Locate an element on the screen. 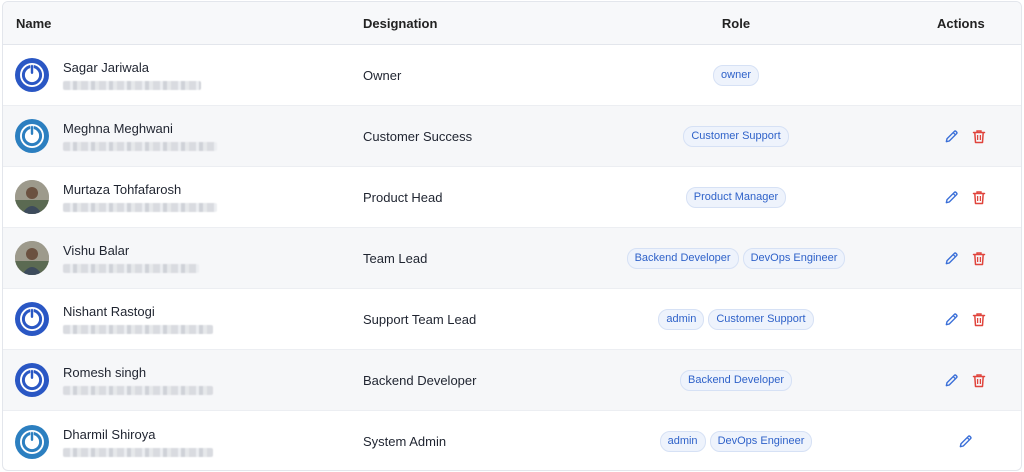 The width and height of the screenshot is (1024, 472). name-block: Nishant Rastogi is located at coordinates (138, 319).